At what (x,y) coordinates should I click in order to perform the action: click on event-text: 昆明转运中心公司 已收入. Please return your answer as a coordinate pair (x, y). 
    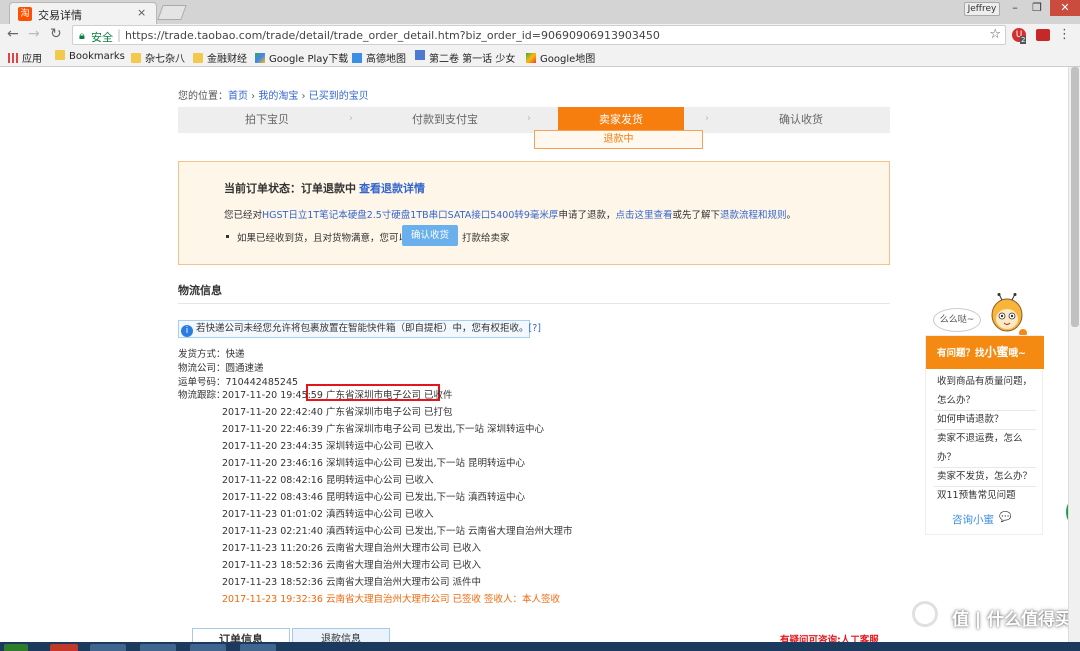
    Looking at the image, I should click on (379, 480).